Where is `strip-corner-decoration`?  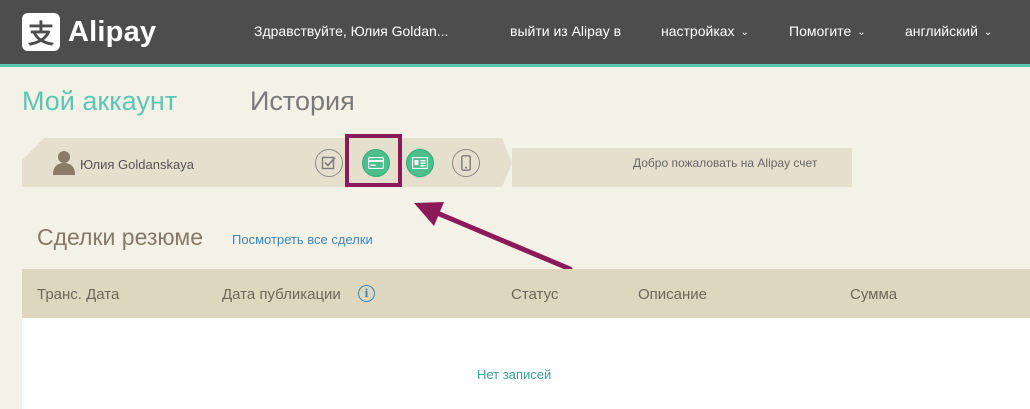 strip-corner-decoration is located at coordinates (33, 149).